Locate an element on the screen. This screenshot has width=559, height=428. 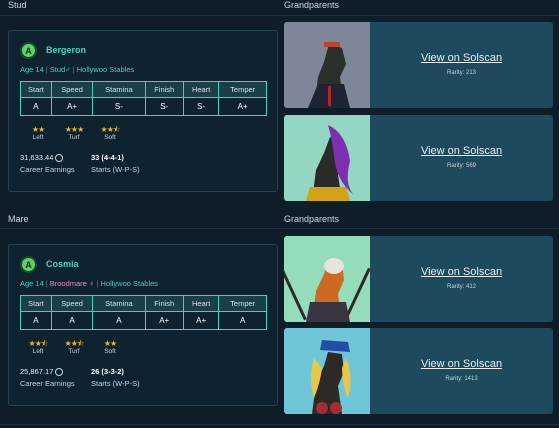
type-text: Stud is located at coordinates (57, 69).